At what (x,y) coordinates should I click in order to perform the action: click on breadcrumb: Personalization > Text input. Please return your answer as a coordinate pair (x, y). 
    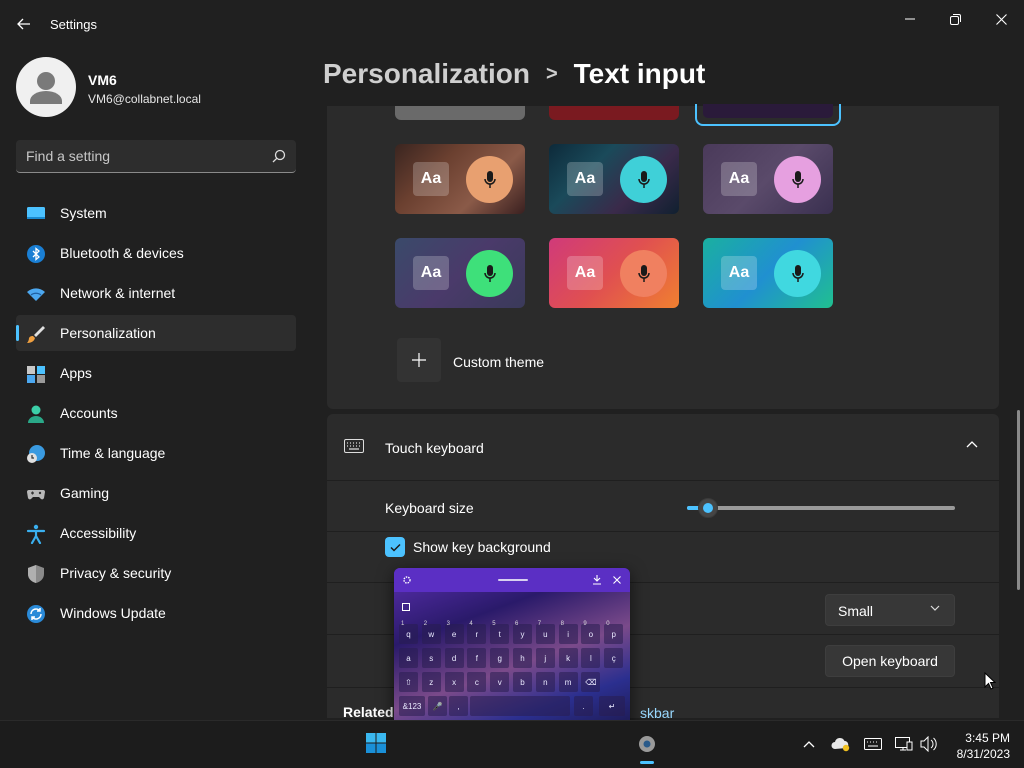
    Looking at the image, I should click on (514, 74).